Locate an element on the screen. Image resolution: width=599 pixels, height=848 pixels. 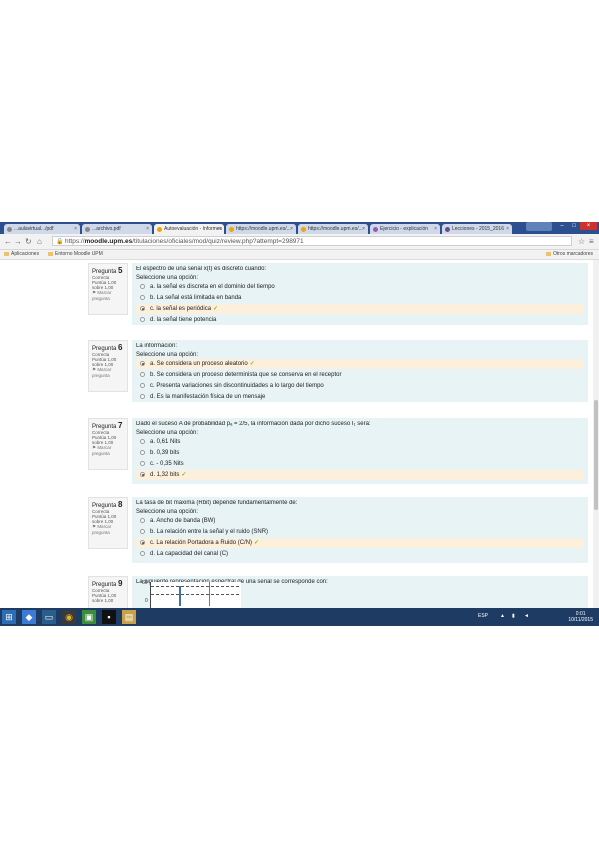
url-prefix: https:// is located at coordinates (75, 241).